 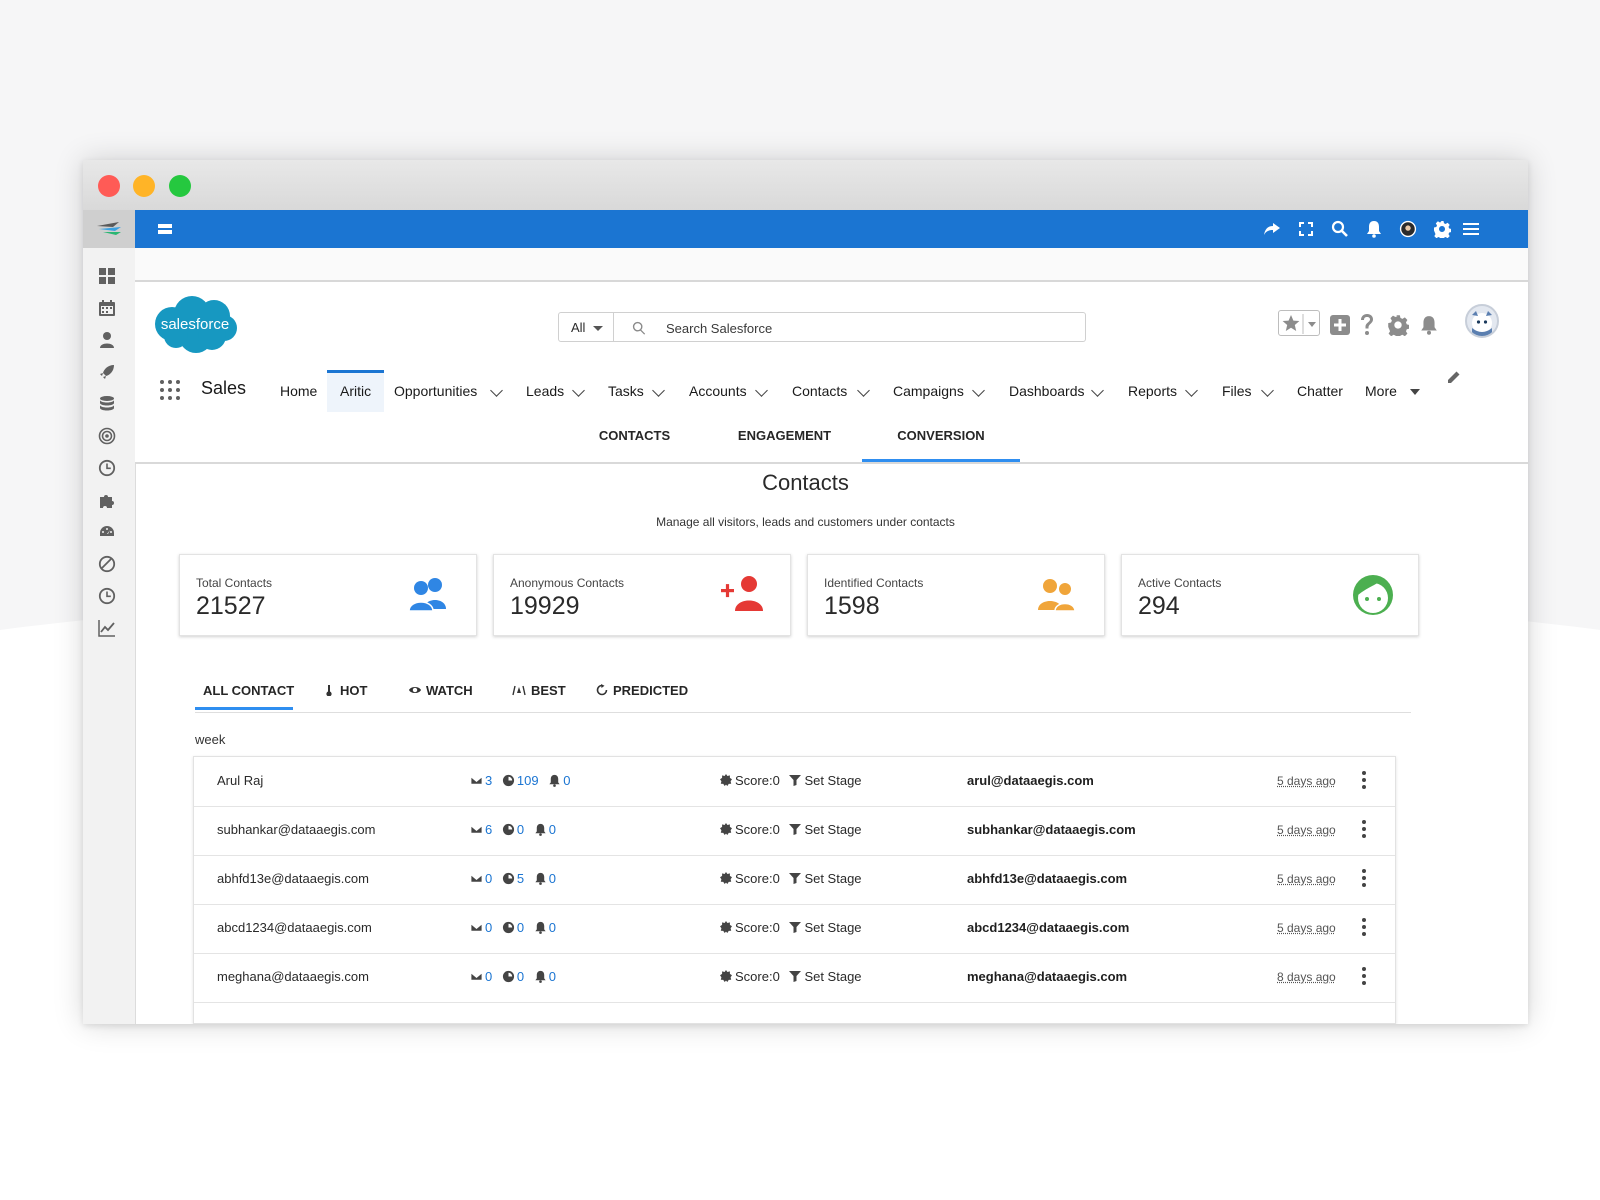 I want to click on contact-name: subhankar@dataaegis.com, so click(x=296, y=829).